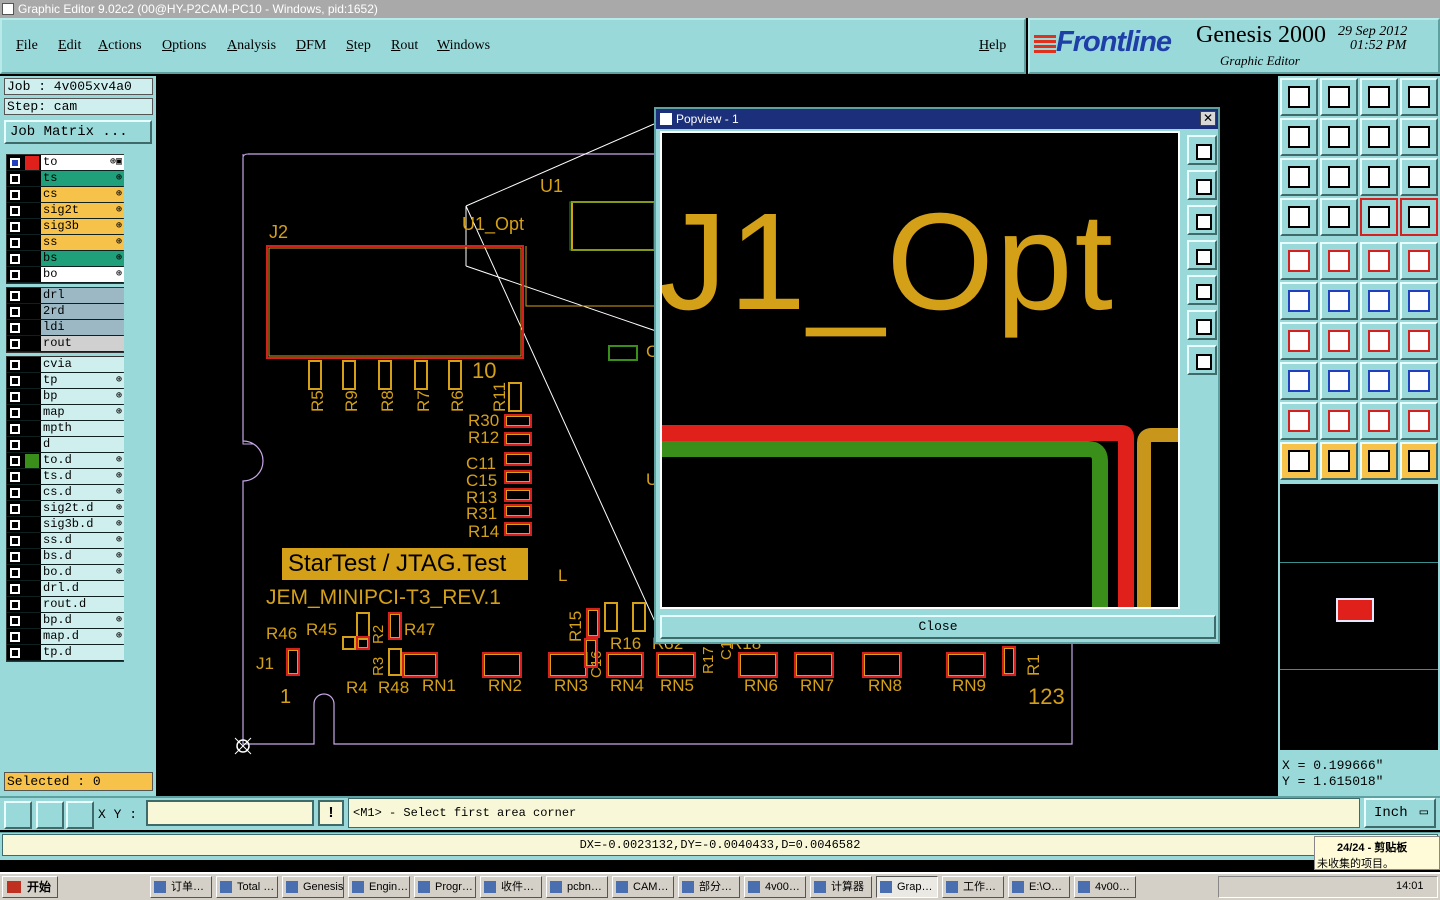  Describe the element at coordinates (82, 652) in the screenshot. I see `layer-name: tp.d` at that location.